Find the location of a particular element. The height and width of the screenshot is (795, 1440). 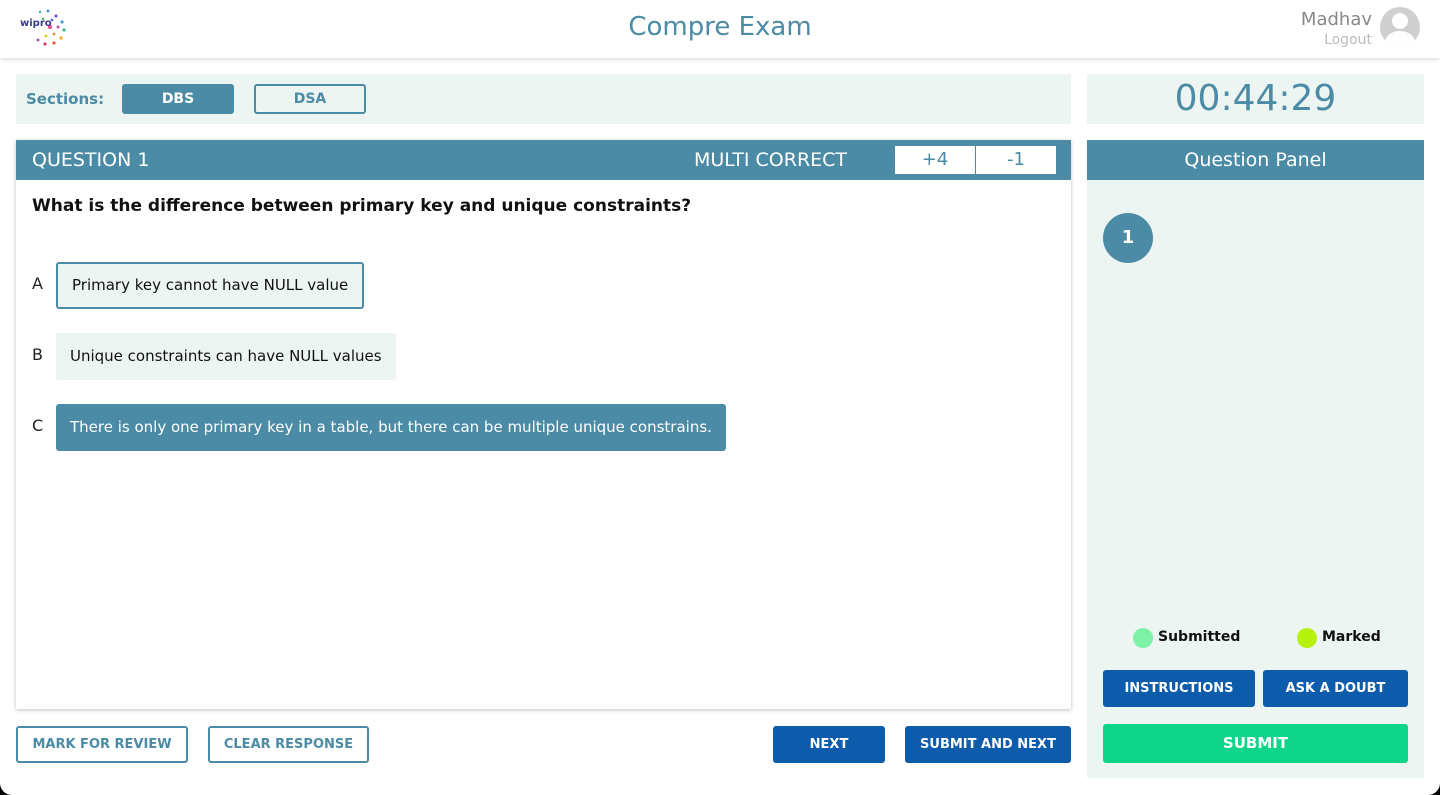

question-panel-title: Question Panel is located at coordinates (1255, 160).